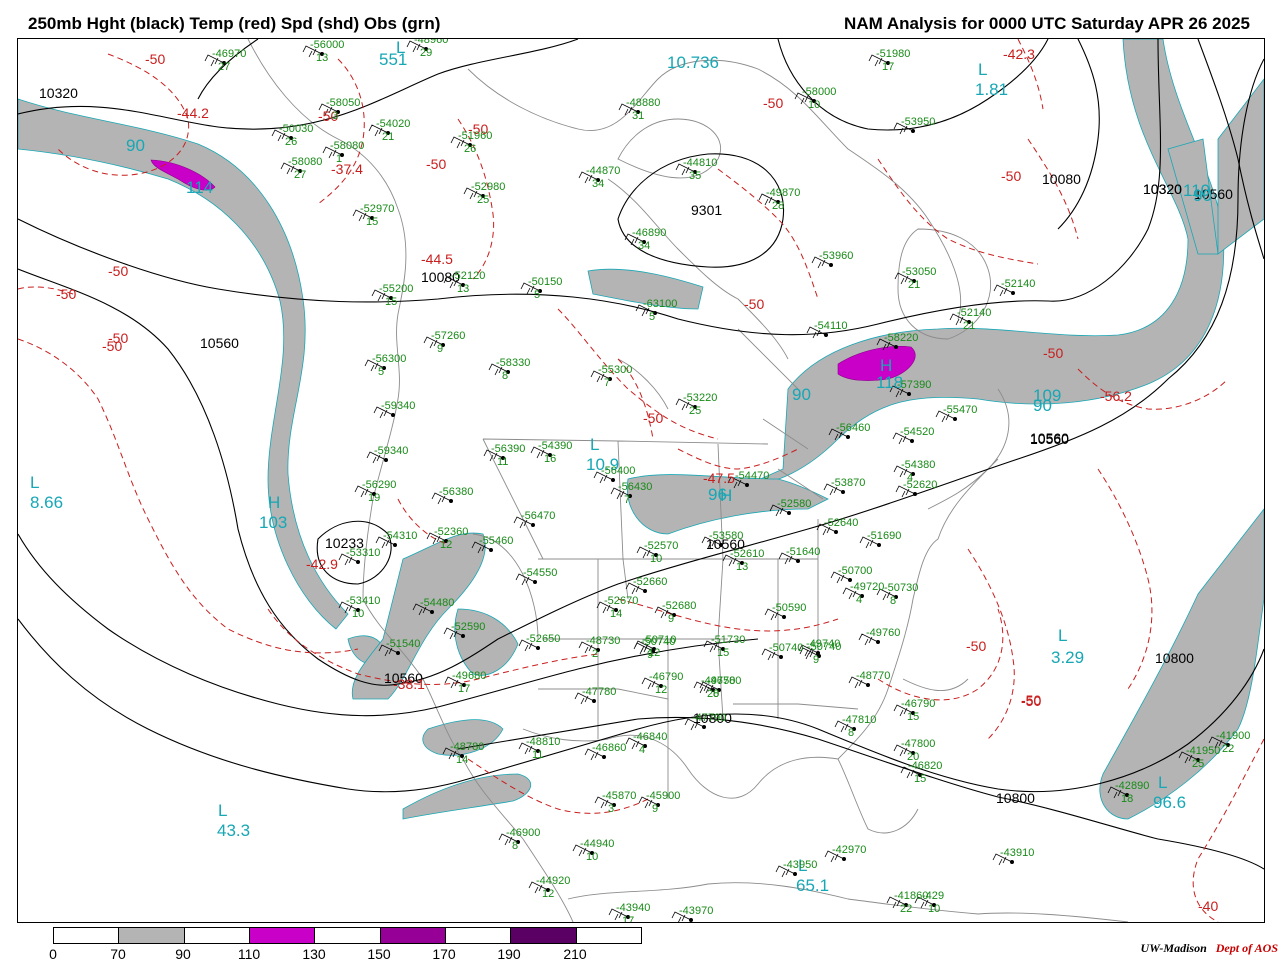 This screenshot has height=962, width=1280. Describe the element at coordinates (1140, 786) in the screenshot. I see `obs-height: 890` at that location.